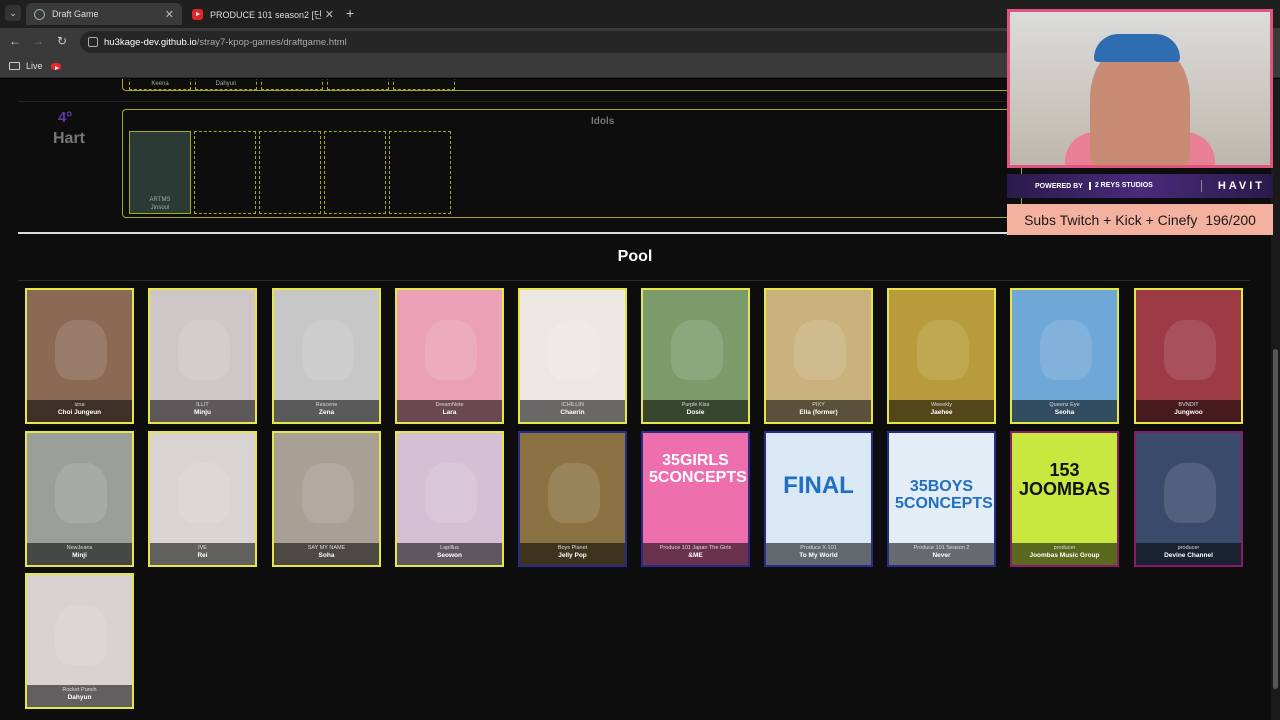 The image size is (1280, 720). Describe the element at coordinates (698, 469) in the screenshot. I see `card-poster-text: 35GIRLS 5CONCEPTS` at that location.